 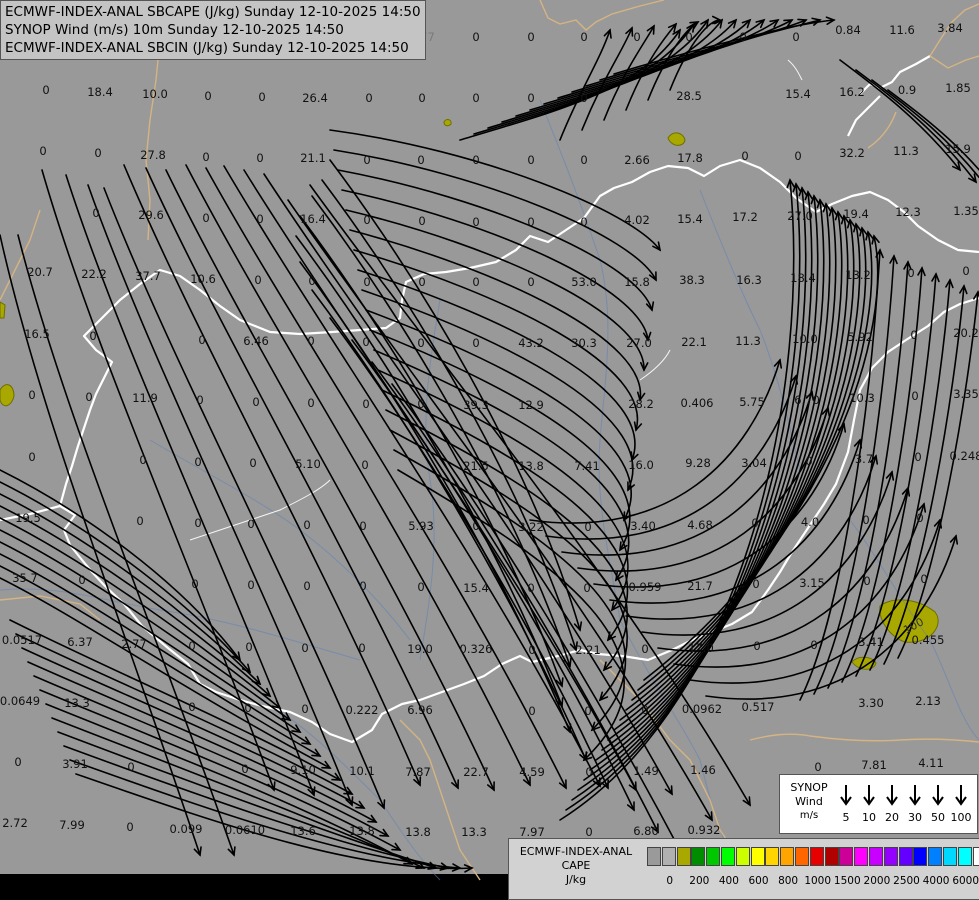 What do you see at coordinates (847, 881) in the screenshot?
I see `cape-legend-label: 1500` at bounding box center [847, 881].